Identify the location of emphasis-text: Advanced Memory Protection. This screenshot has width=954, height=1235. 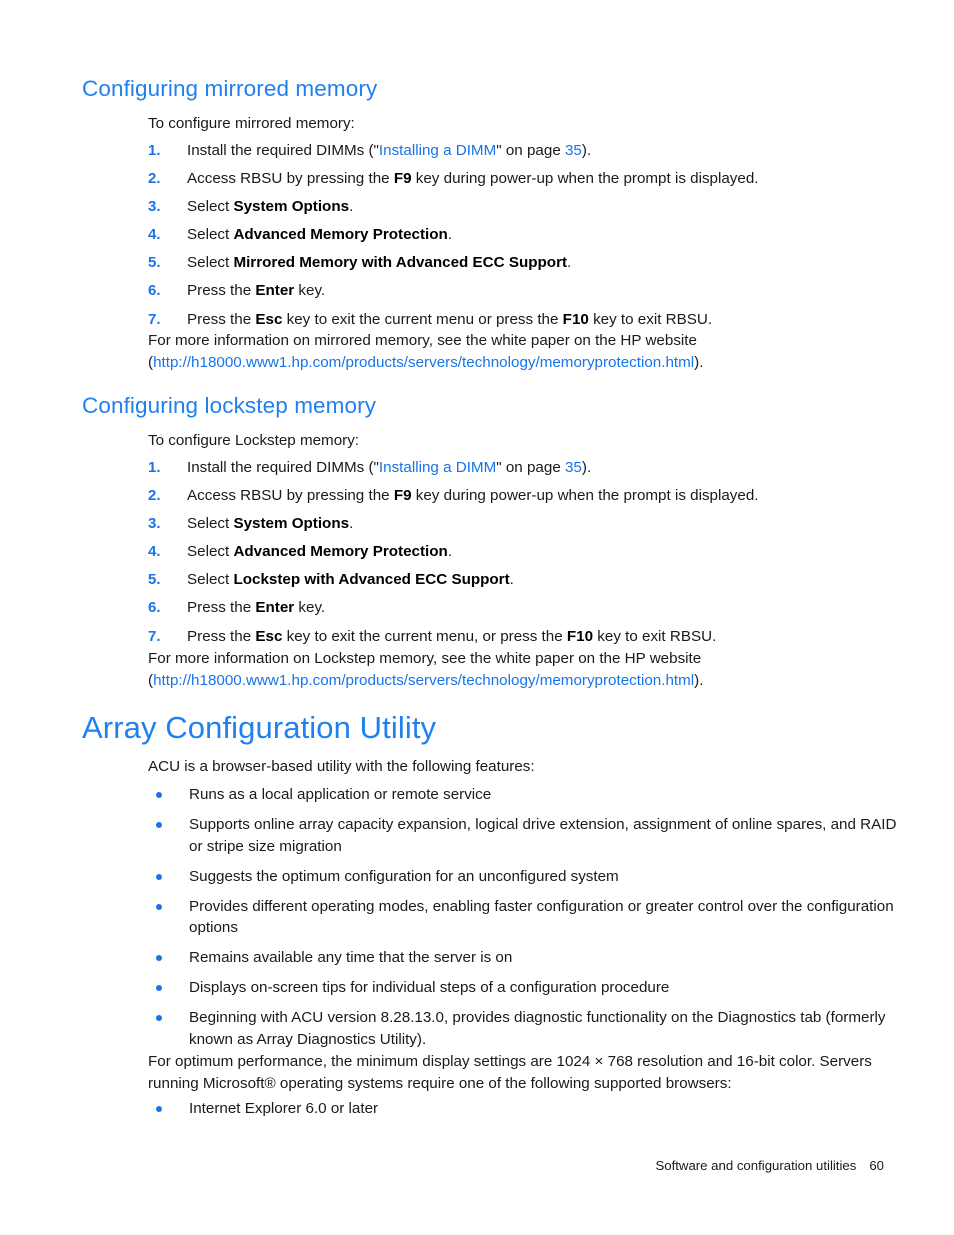
(340, 552).